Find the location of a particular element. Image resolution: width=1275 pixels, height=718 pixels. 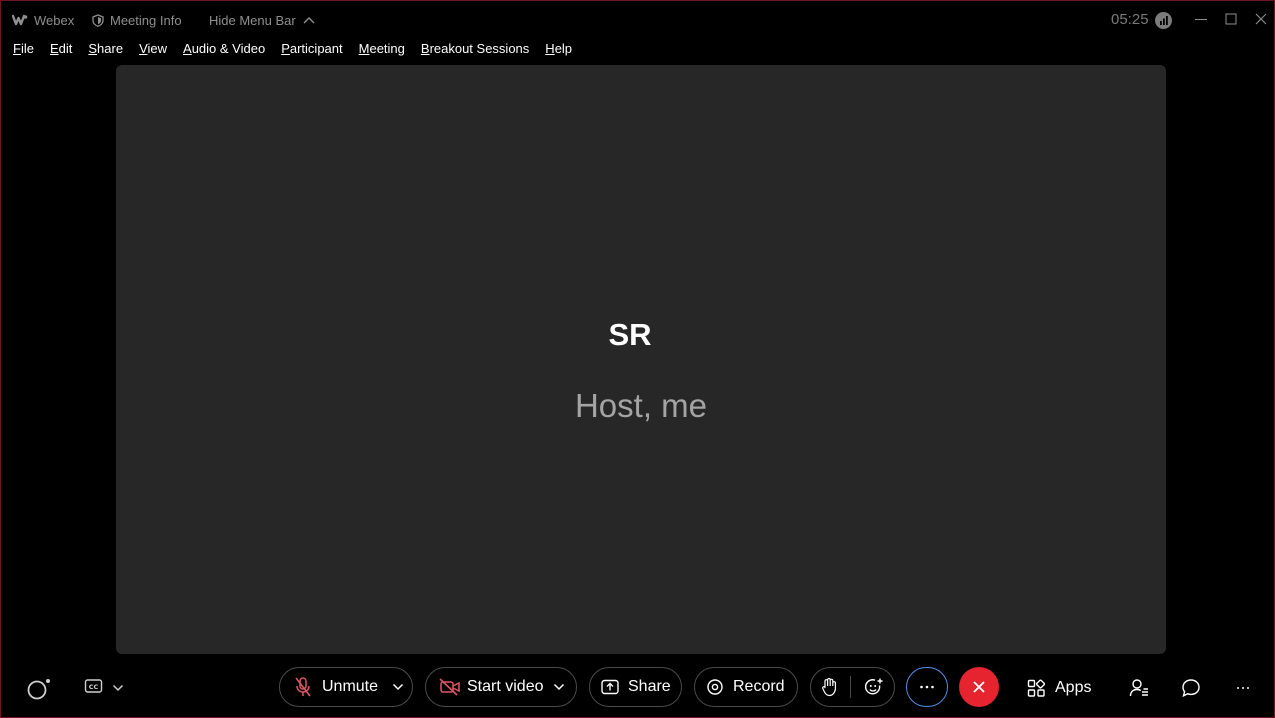

apps-icon is located at coordinates (1036, 688).